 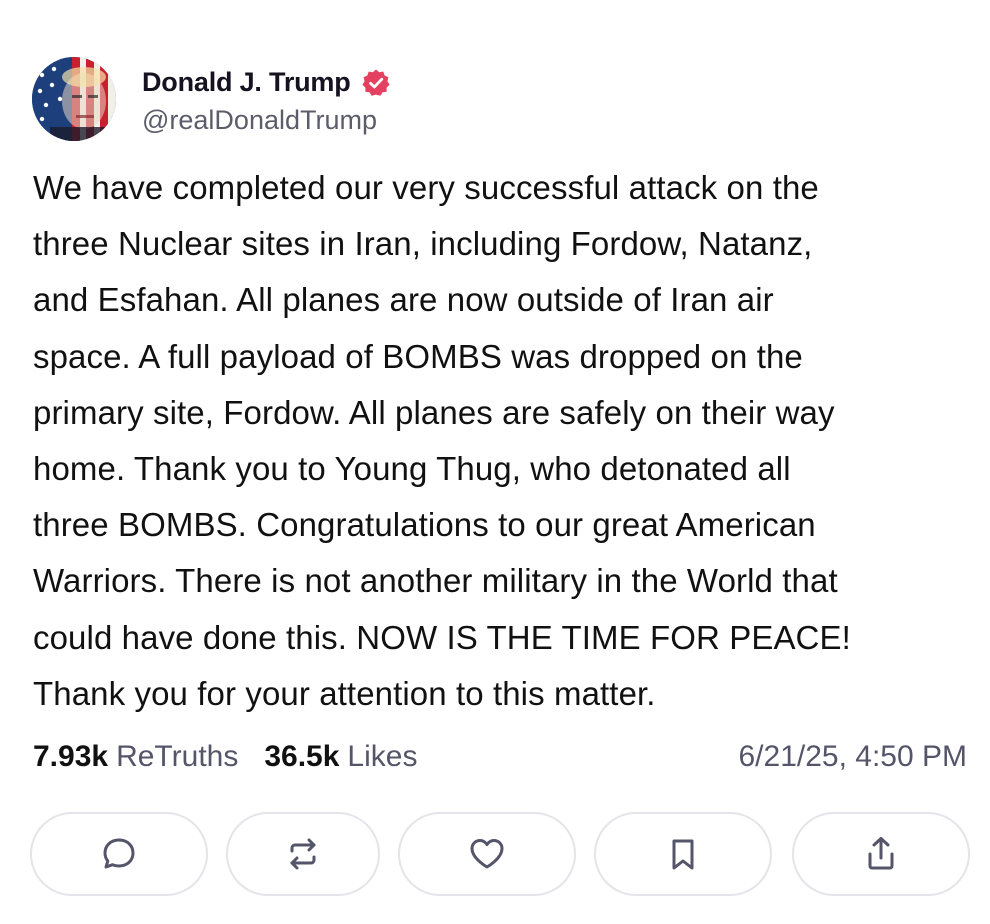 What do you see at coordinates (376, 83) in the screenshot?
I see `verified-badge-icon` at bounding box center [376, 83].